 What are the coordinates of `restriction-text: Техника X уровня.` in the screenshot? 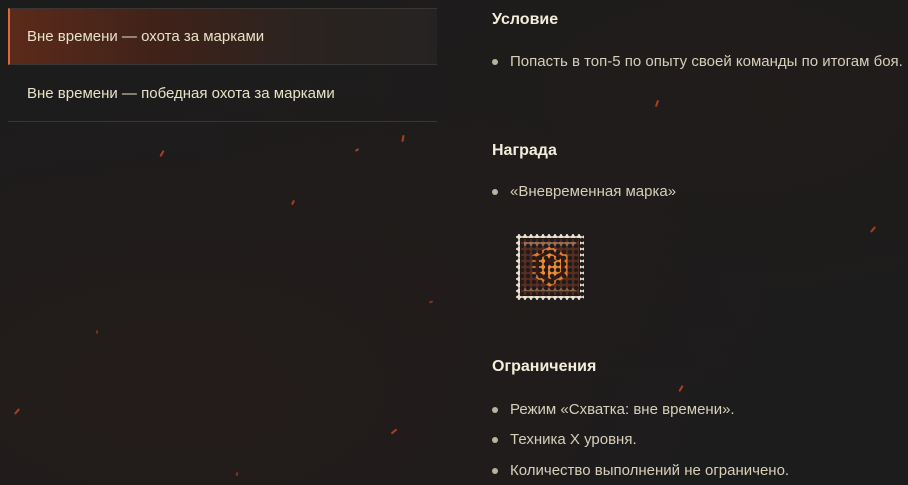 It's located at (573, 439).